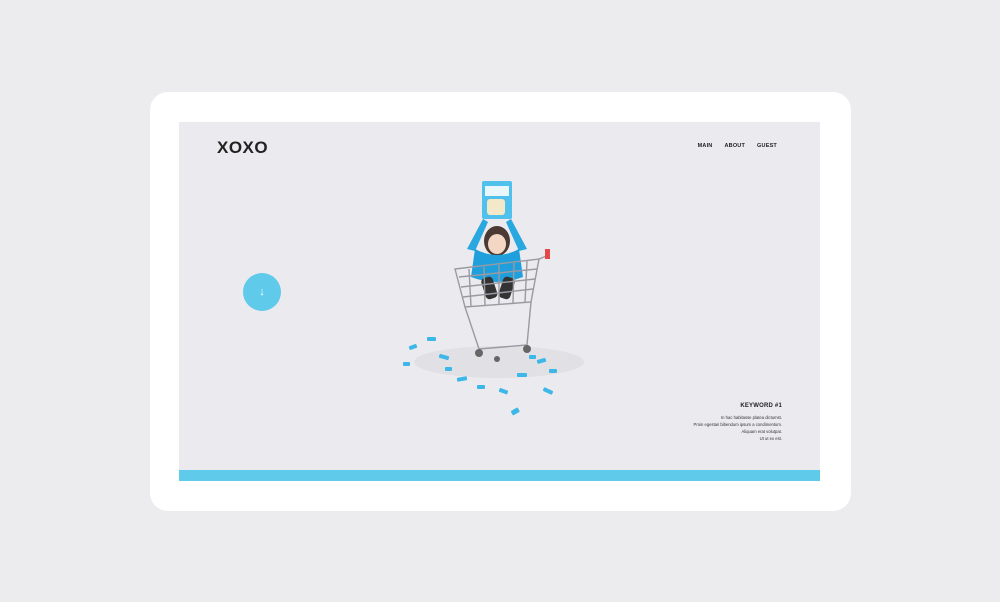 The image size is (1000, 602). What do you see at coordinates (767, 146) in the screenshot?
I see `nav-item-guest: GUEST` at bounding box center [767, 146].